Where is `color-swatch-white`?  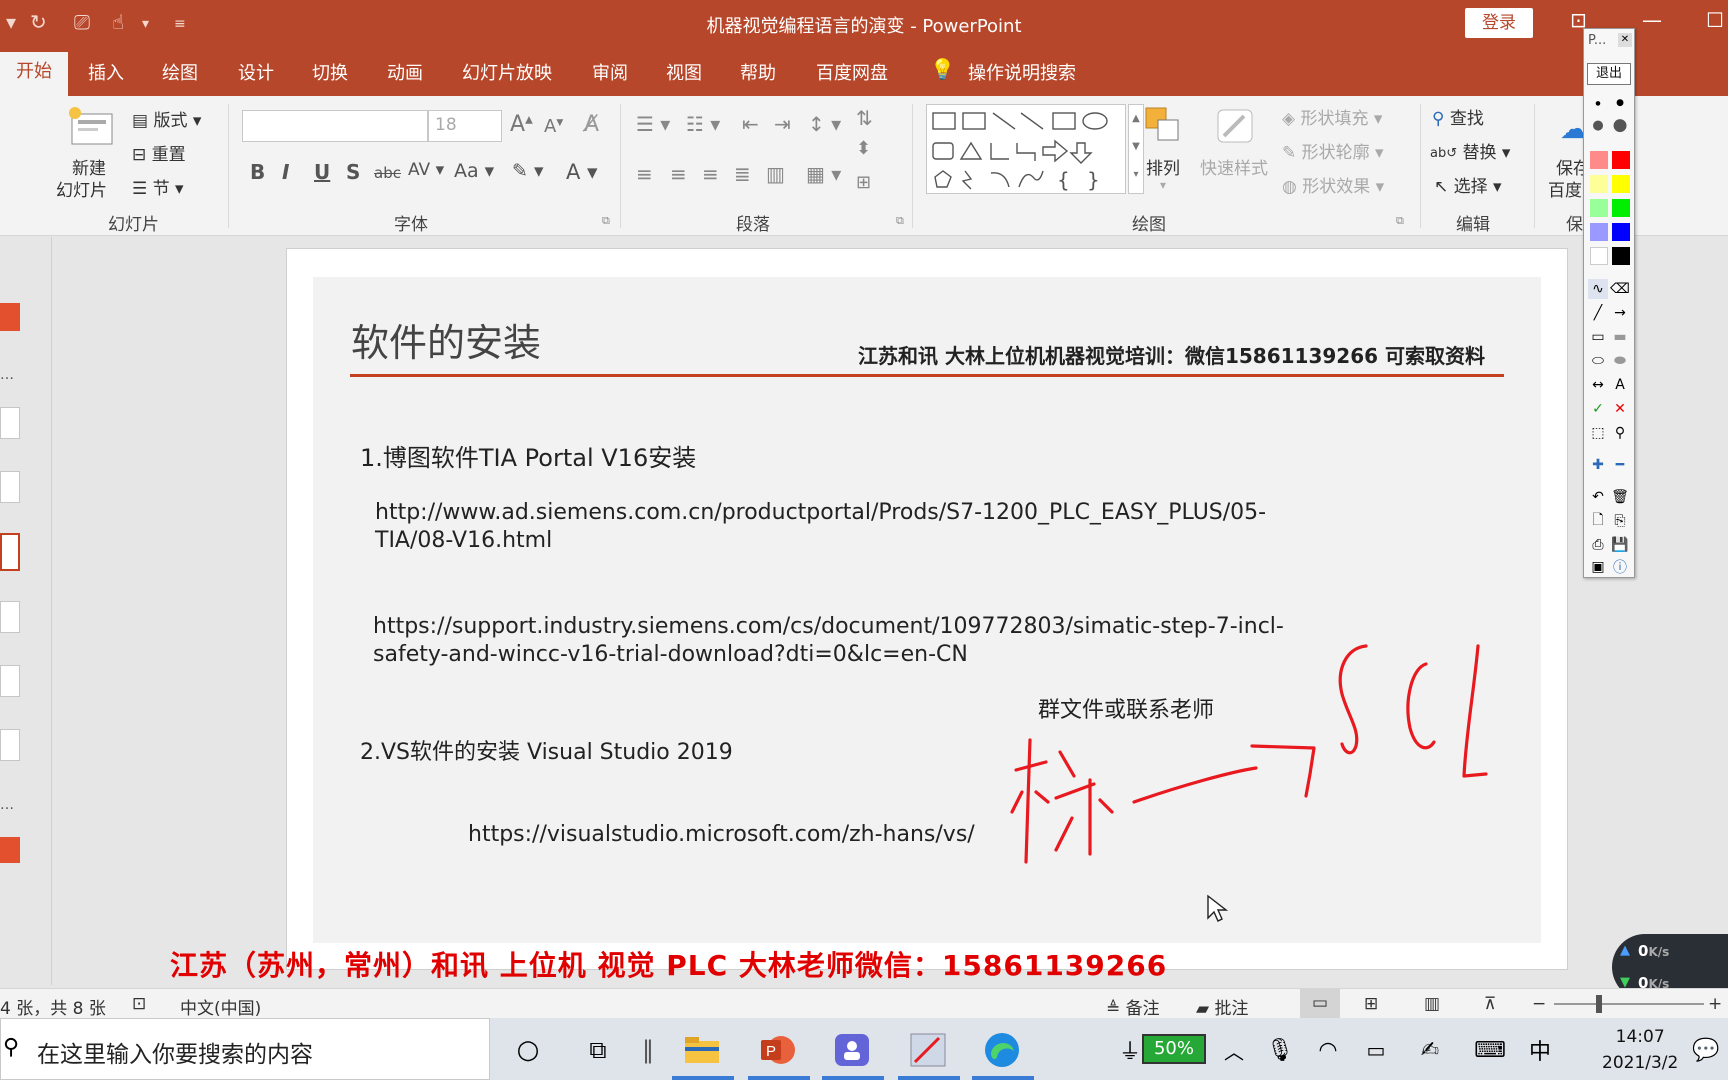
color-swatch-white is located at coordinates (1599, 256).